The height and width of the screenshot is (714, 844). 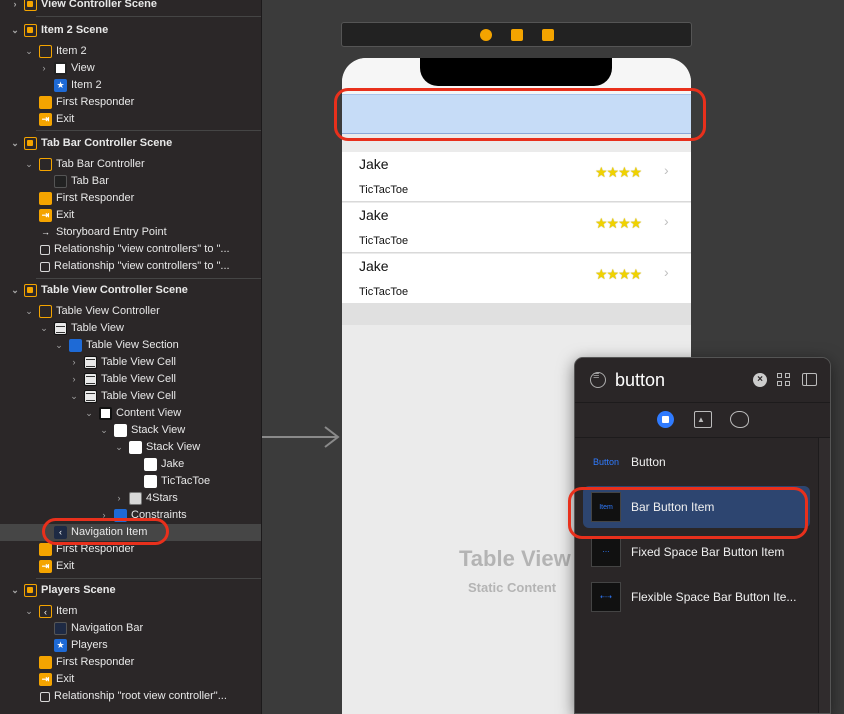 What do you see at coordinates (130, 143) in the screenshot?
I see `outline-row-tabbar-scene: ⌄ Tab Bar Controller Scene` at bounding box center [130, 143].